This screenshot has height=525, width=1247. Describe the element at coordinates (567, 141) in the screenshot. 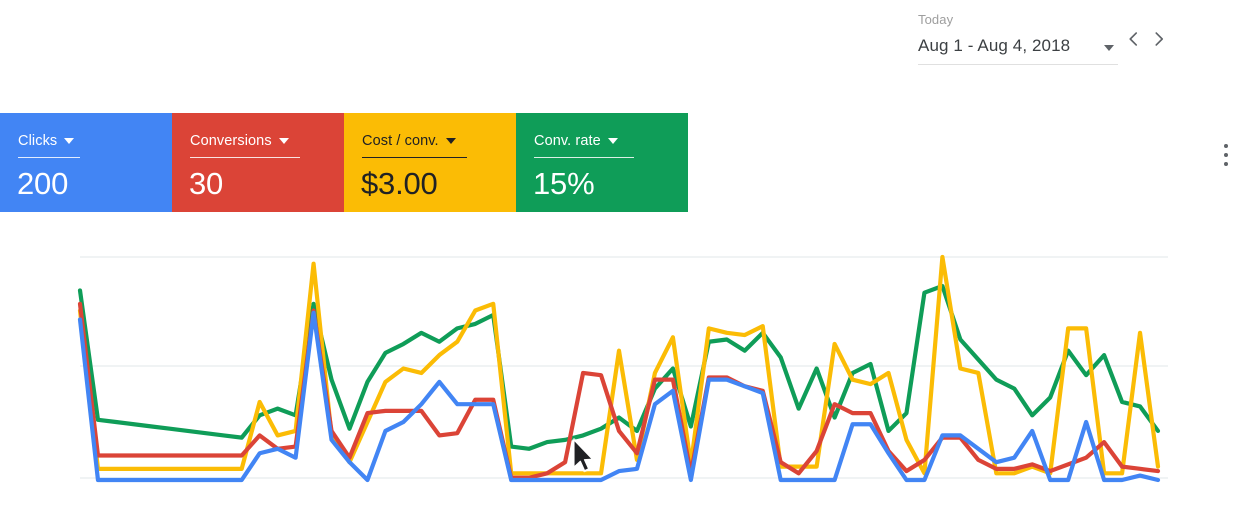

I see `metric-card-conv-rate-label: Conv. rate` at that location.